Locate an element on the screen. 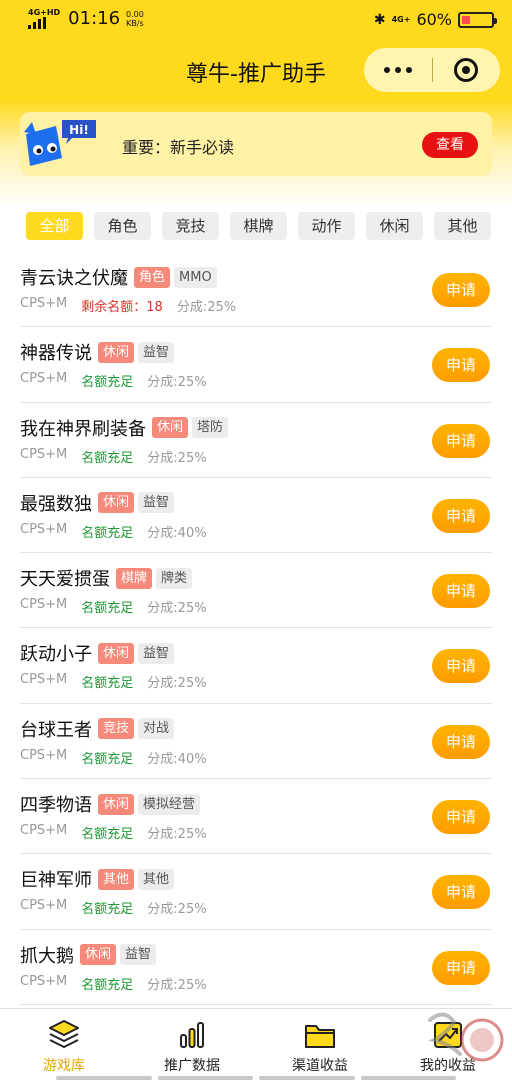 This screenshot has height=1080, width=512. game-name: 我在神界刷装备 is located at coordinates (83, 429).